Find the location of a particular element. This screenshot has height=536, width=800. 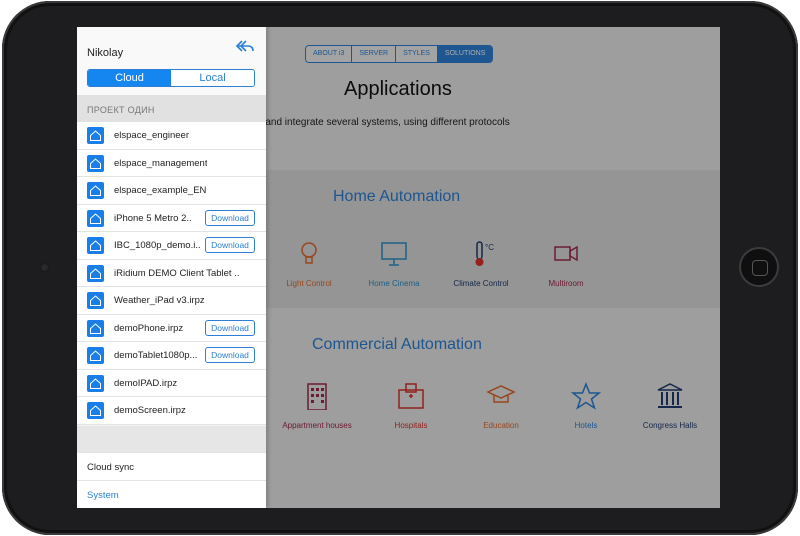

list-item: demoPhone.irpz Download is located at coordinates (171, 328).